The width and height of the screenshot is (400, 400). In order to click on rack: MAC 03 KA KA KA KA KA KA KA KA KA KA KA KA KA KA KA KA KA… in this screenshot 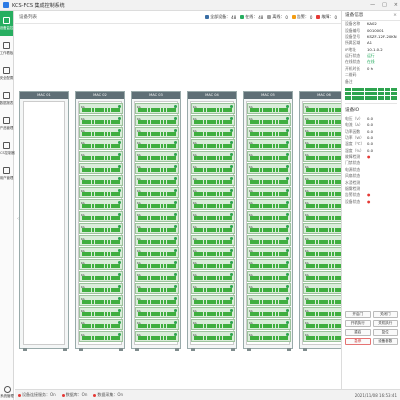, I will do `click(156, 221)`.